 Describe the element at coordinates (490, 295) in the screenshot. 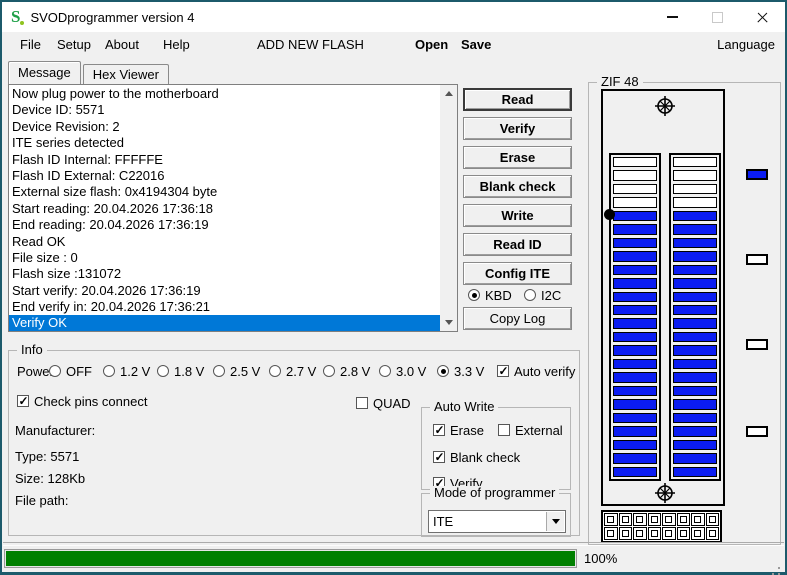

I see `interface-radio-kbd: KBD` at that location.